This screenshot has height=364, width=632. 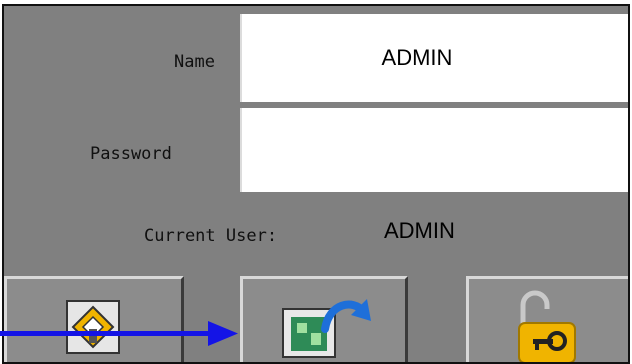 I want to click on current-user-value: ADMIN, so click(x=419, y=230).